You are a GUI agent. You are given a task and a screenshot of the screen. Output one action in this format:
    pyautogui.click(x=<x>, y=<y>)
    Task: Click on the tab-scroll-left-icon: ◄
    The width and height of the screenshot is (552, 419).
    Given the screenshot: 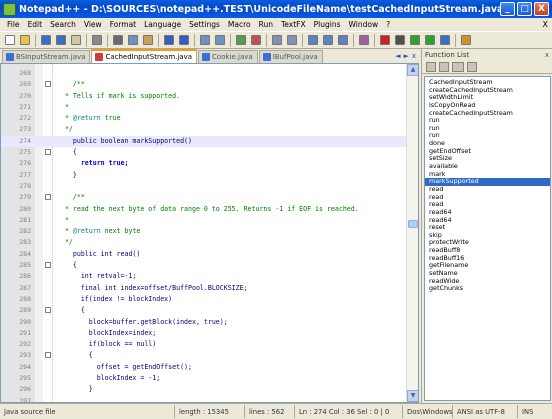 What is the action you would take?
    pyautogui.click(x=397, y=56)
    